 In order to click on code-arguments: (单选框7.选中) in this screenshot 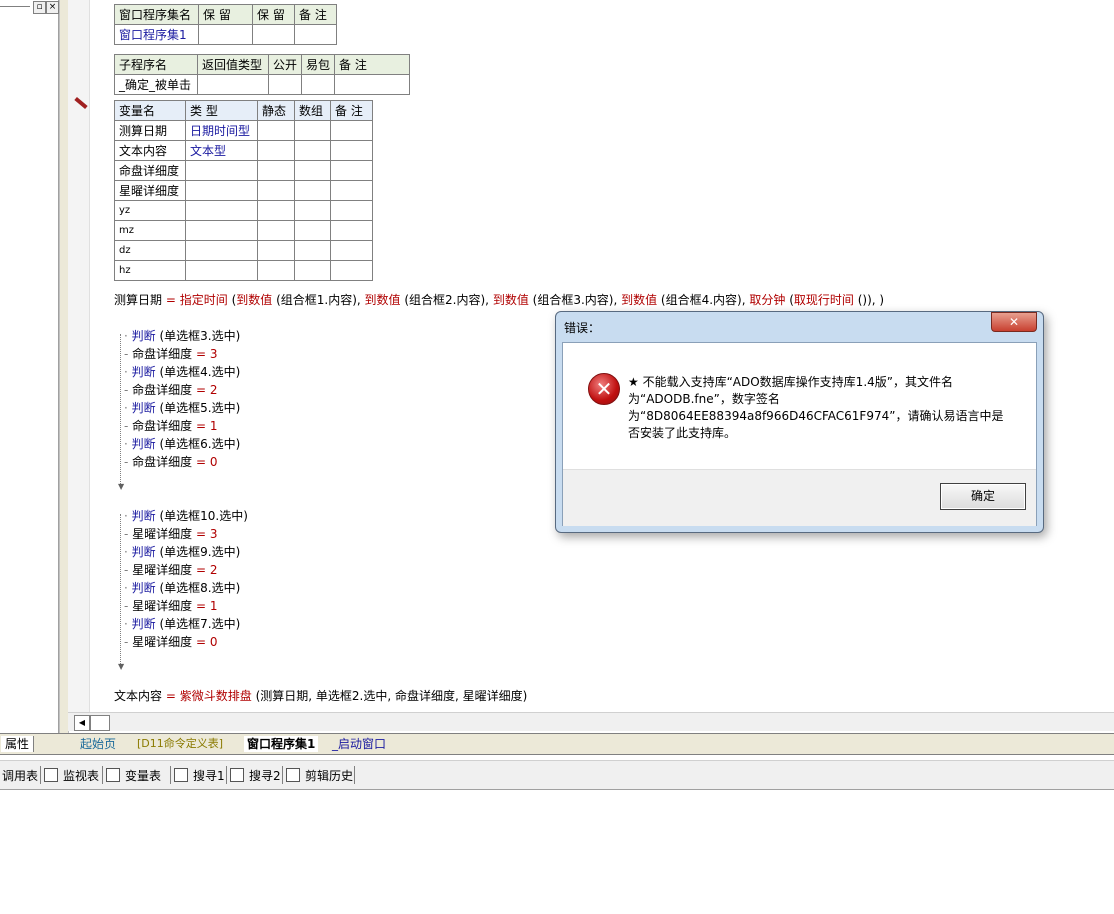, I will do `click(198, 624)`.